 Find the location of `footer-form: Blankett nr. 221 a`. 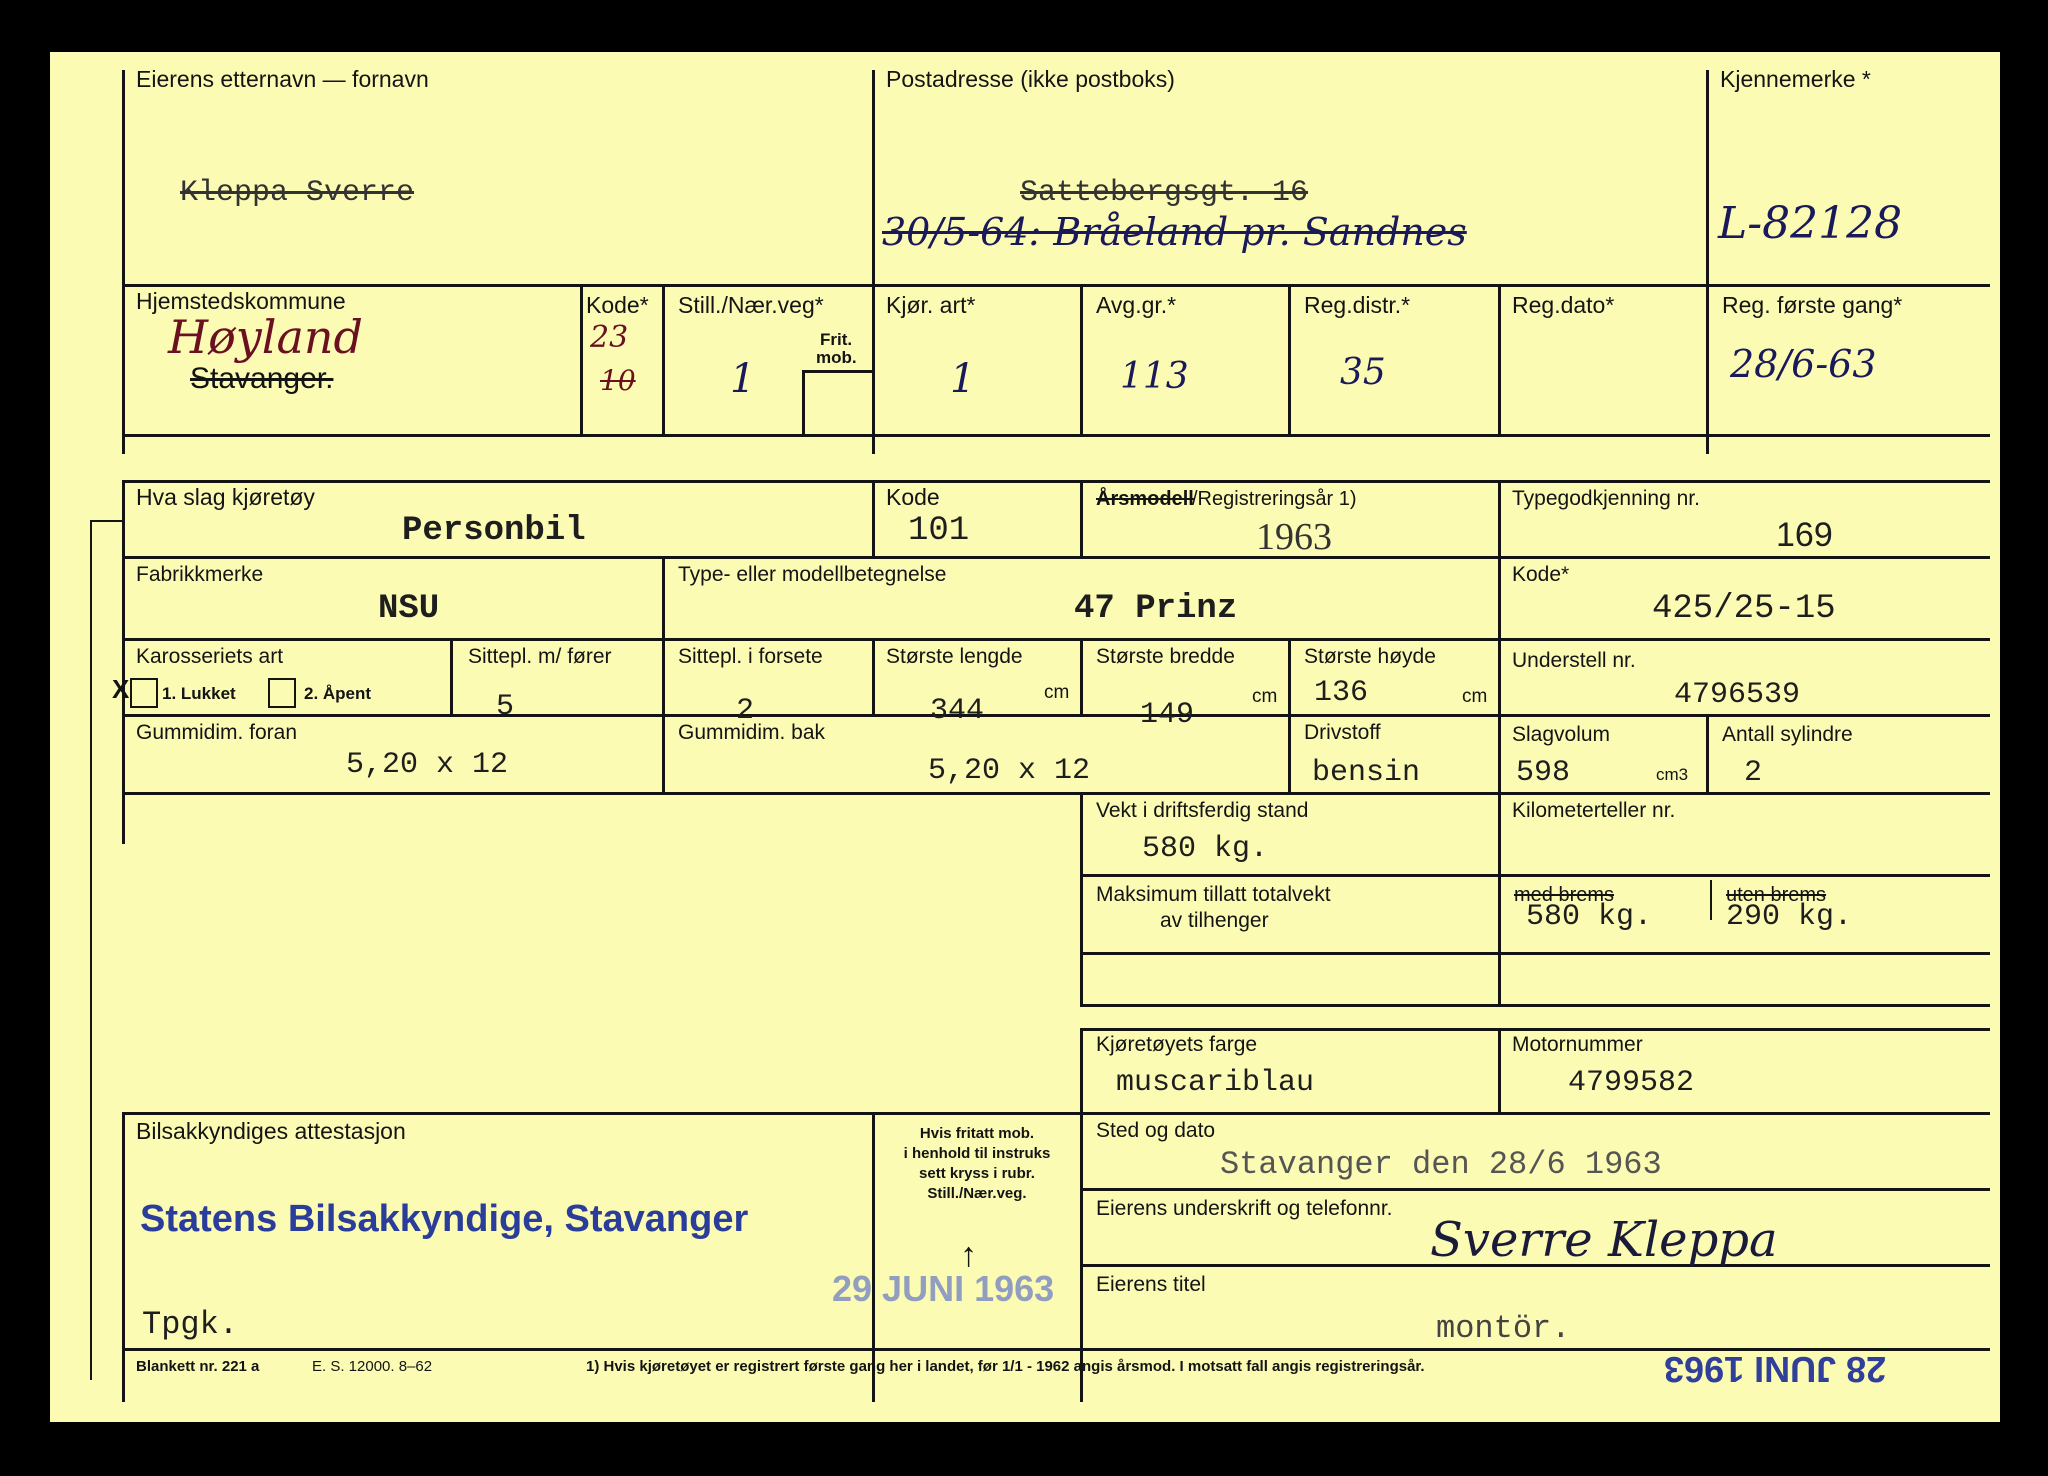

footer-form: Blankett nr. 221 a is located at coordinates (198, 1366).